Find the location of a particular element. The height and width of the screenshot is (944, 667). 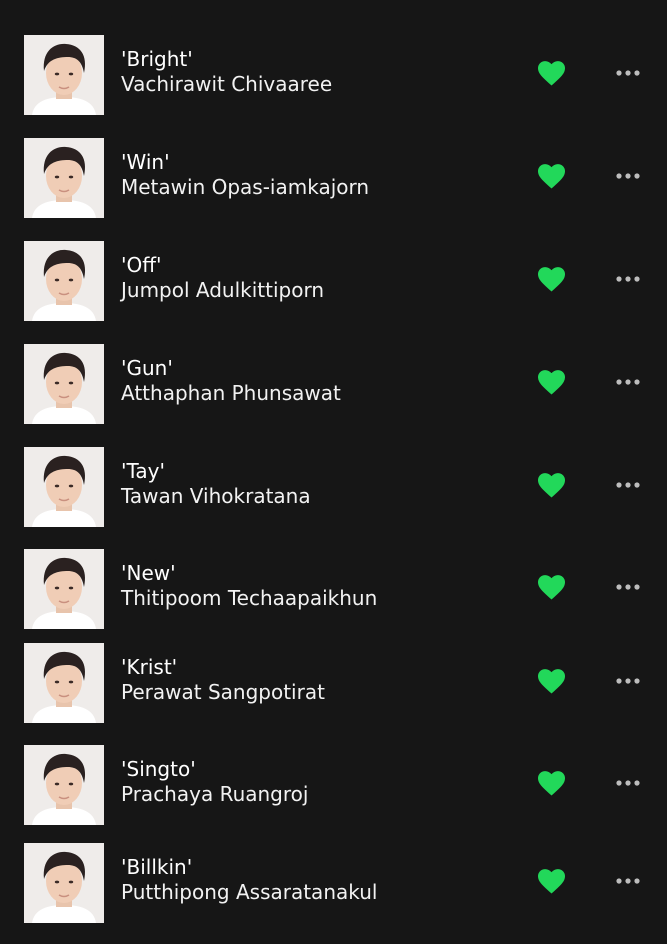

artist-name: Thitipoom Techaapaikhun is located at coordinates (249, 598).